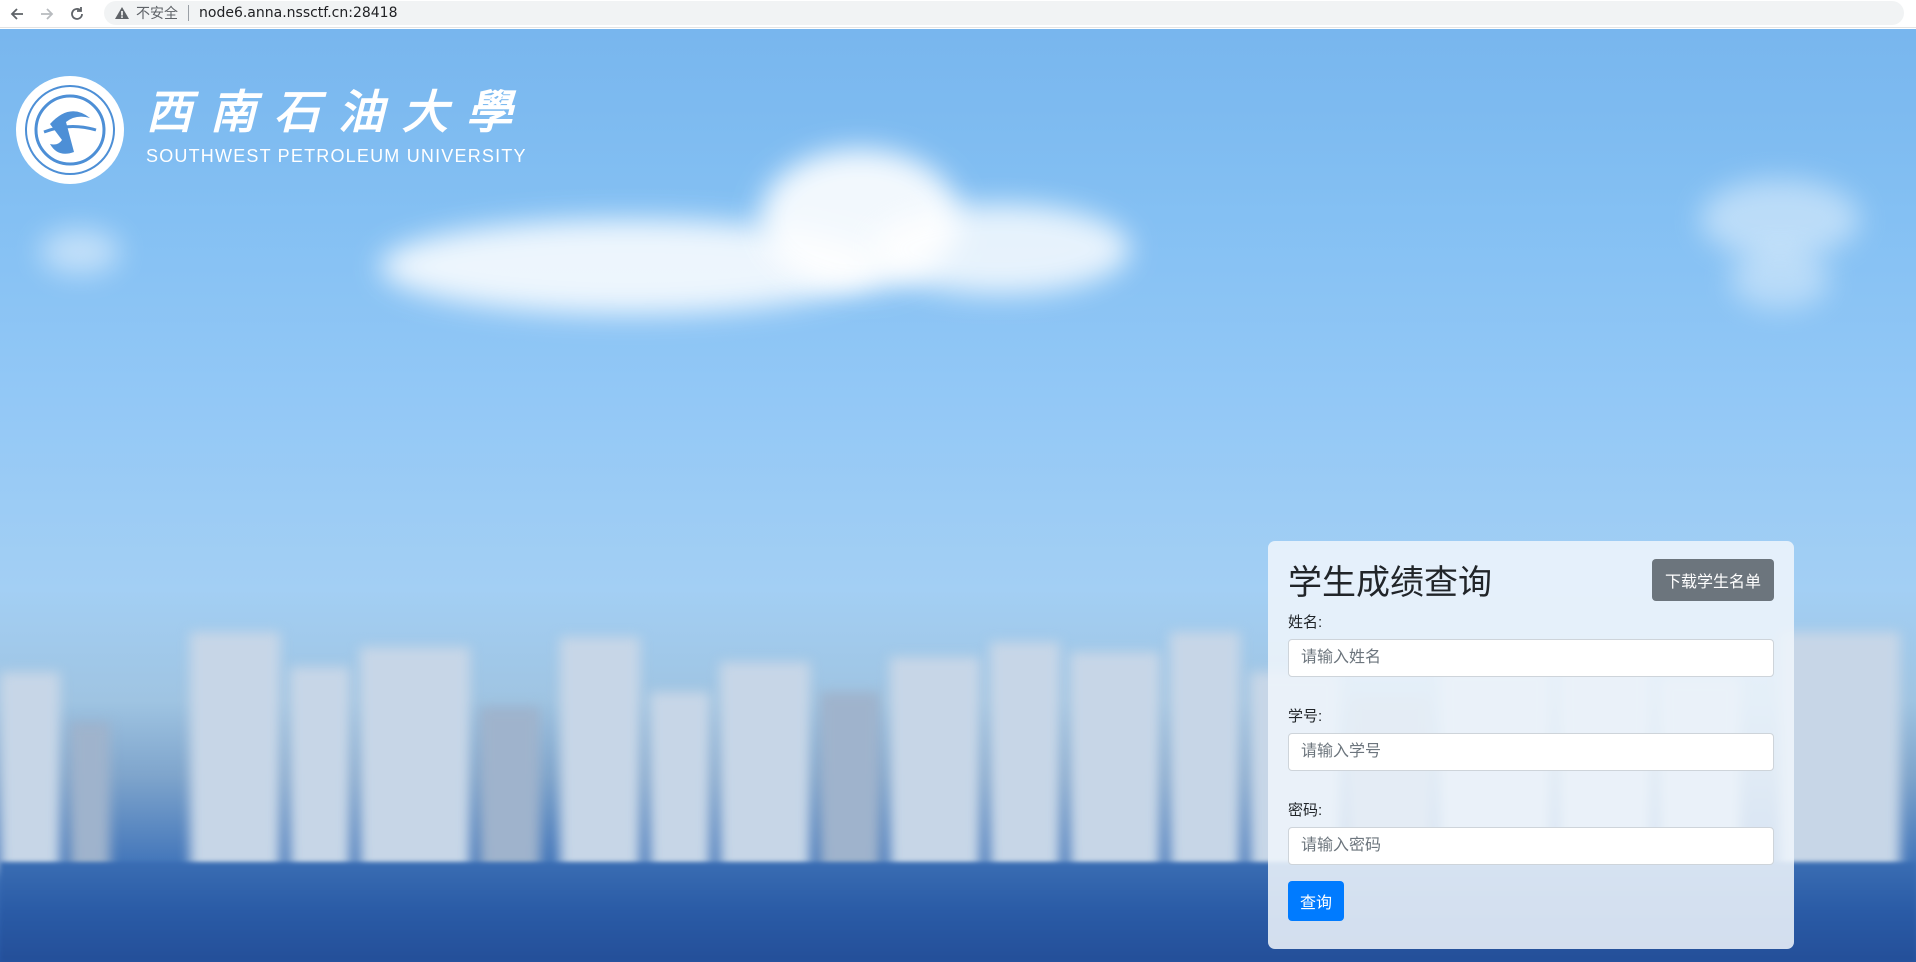 The image size is (1916, 962). I want to click on university-name-en: SOUTHWEST PETROLEUM UNIVERSITY, so click(336, 156).